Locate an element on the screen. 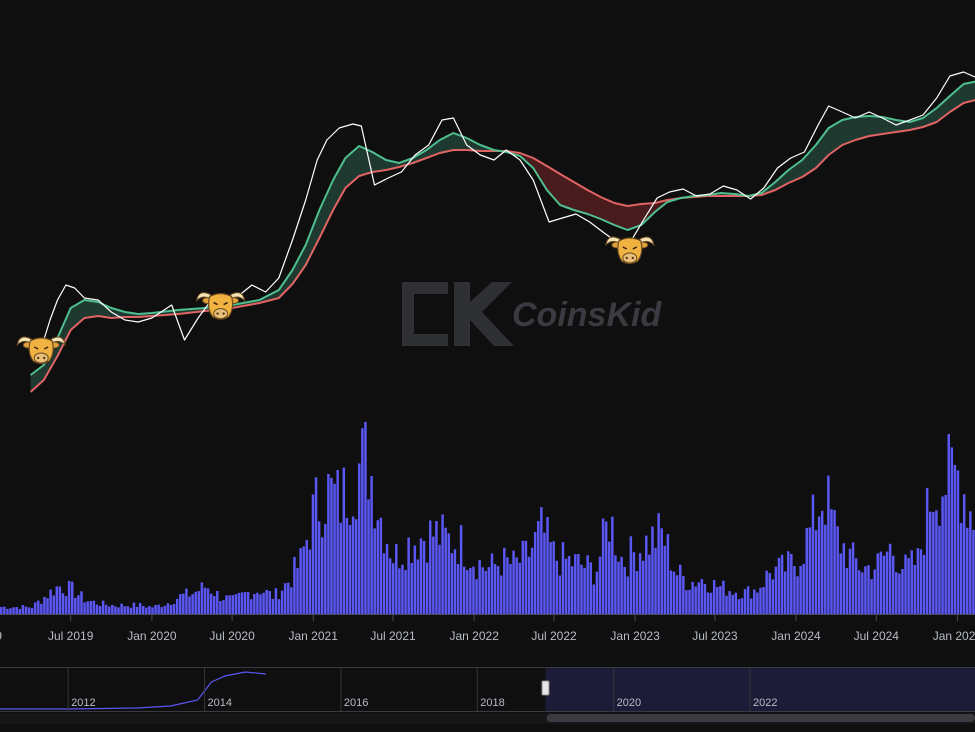 Image resolution: width=975 pixels, height=732 pixels. navigator-tick-label: 2022 is located at coordinates (765, 703).